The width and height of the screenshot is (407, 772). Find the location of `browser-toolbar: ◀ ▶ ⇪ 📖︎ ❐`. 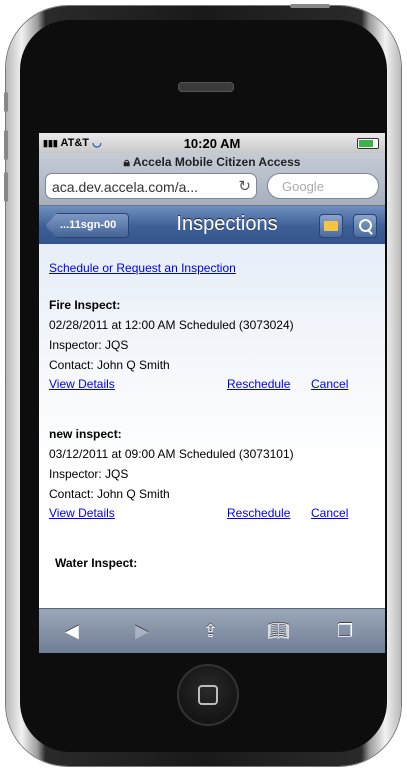

browser-toolbar: ◀ ▶ ⇪ 📖︎ ❐ is located at coordinates (212, 630).